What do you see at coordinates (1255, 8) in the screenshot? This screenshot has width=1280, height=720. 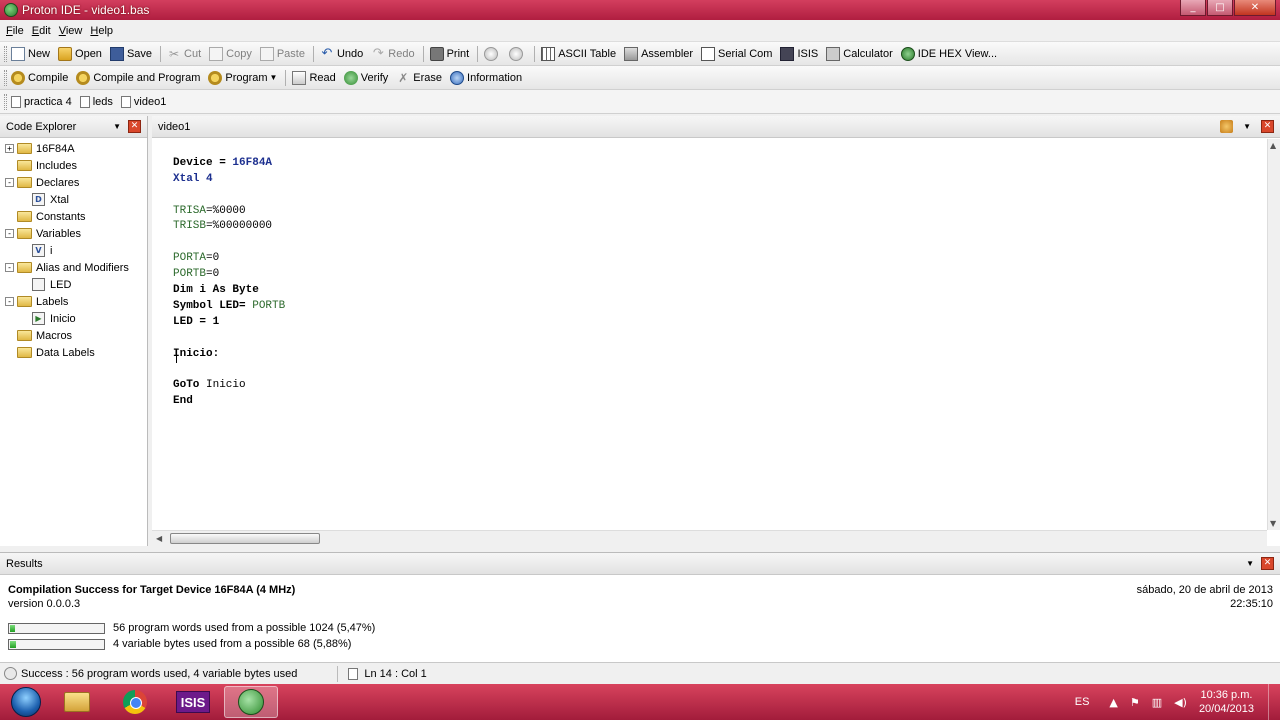 I see `close-button: ✕` at bounding box center [1255, 8].